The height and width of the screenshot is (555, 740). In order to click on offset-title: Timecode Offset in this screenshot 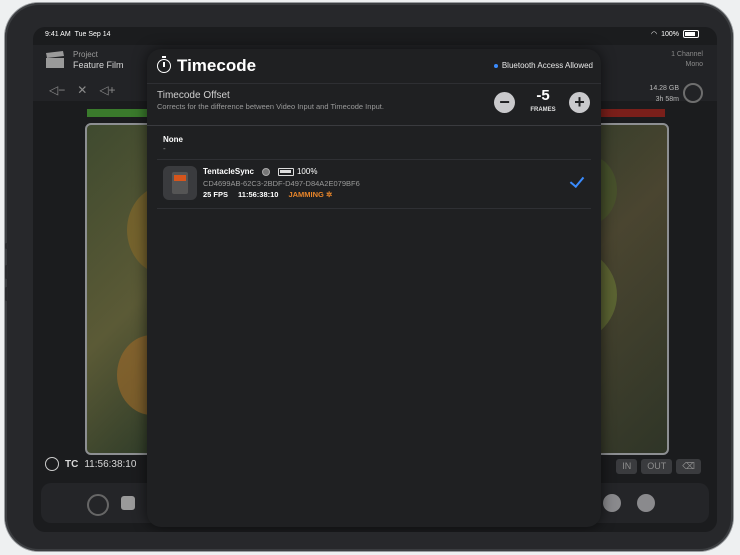, I will do `click(193, 95)`.